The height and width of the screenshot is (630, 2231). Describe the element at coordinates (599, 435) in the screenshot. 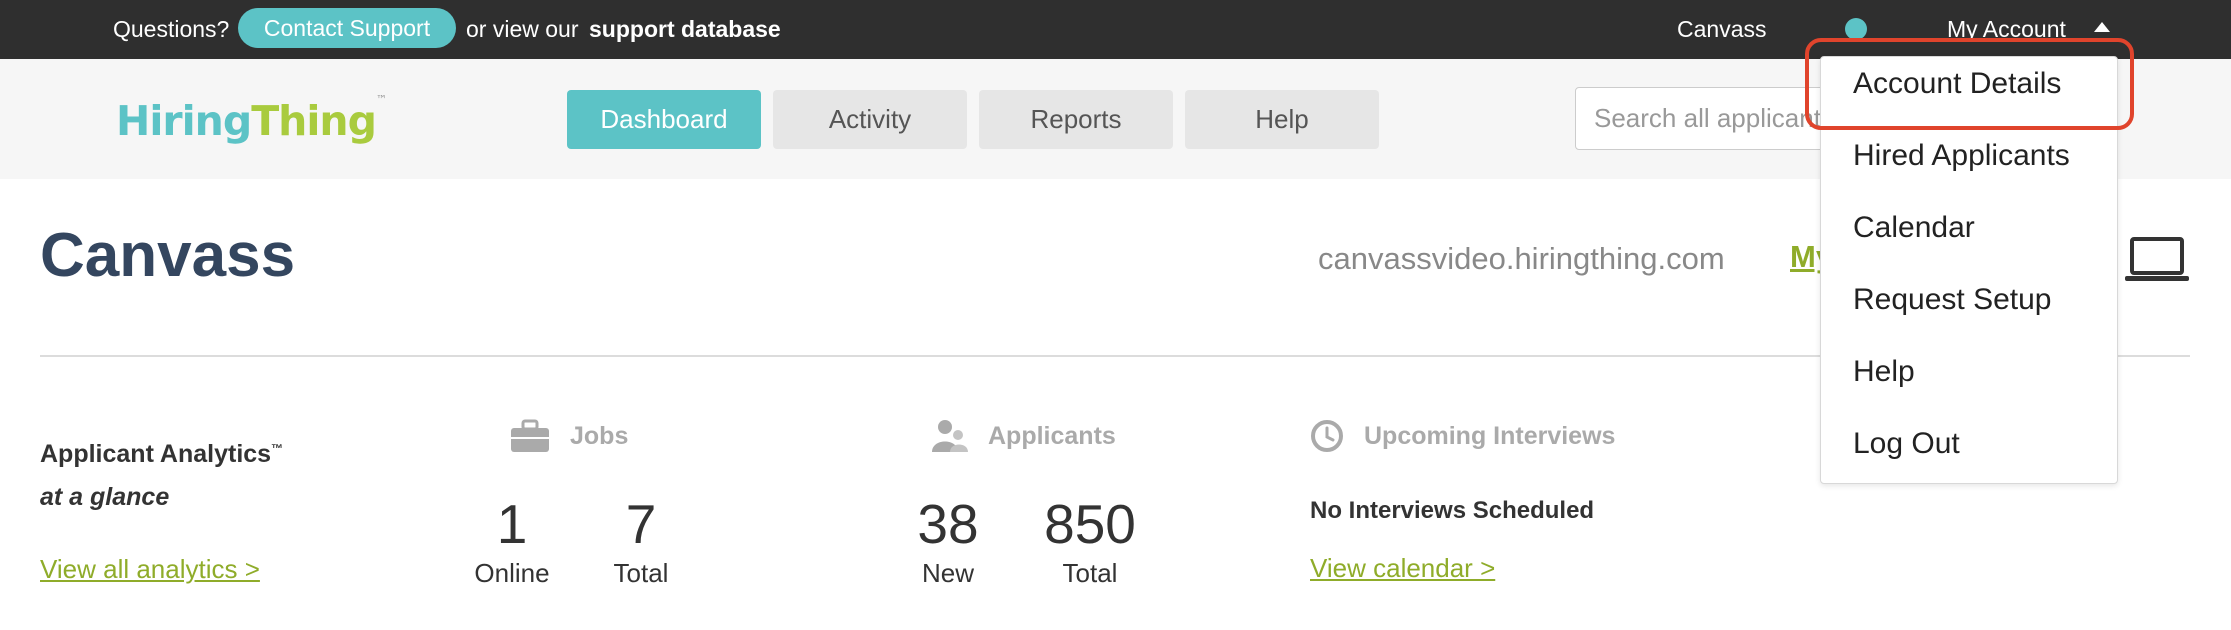

I see `jobs-heading-label: Jobs` at that location.